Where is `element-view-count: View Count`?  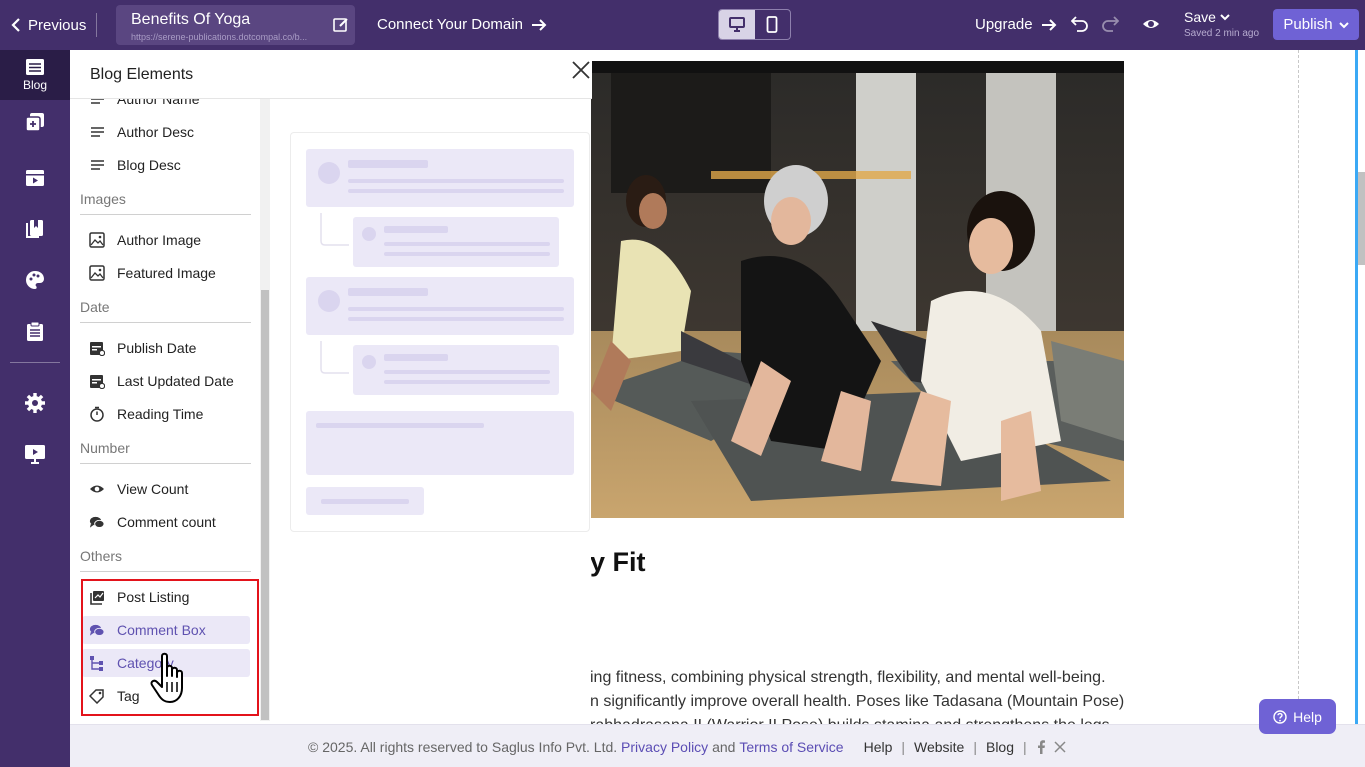 element-view-count: View Count is located at coordinates (166, 489).